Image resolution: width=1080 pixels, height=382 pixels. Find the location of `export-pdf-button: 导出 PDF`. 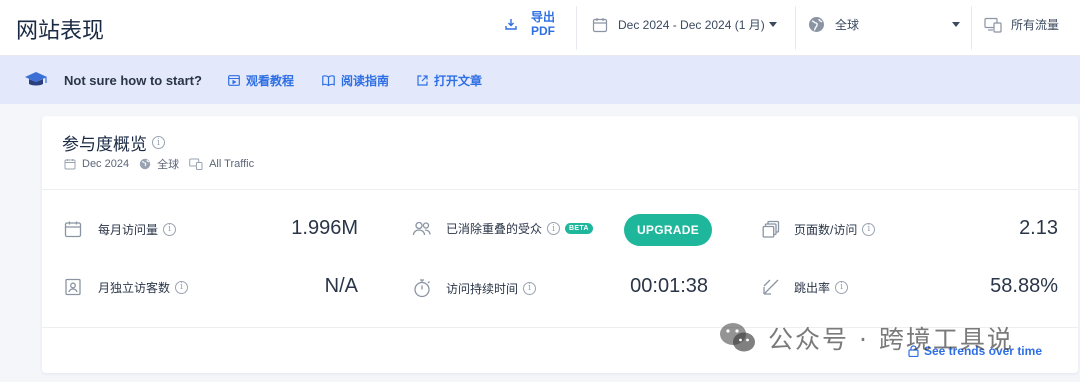

export-pdf-button: 导出 PDF is located at coordinates (530, 24).